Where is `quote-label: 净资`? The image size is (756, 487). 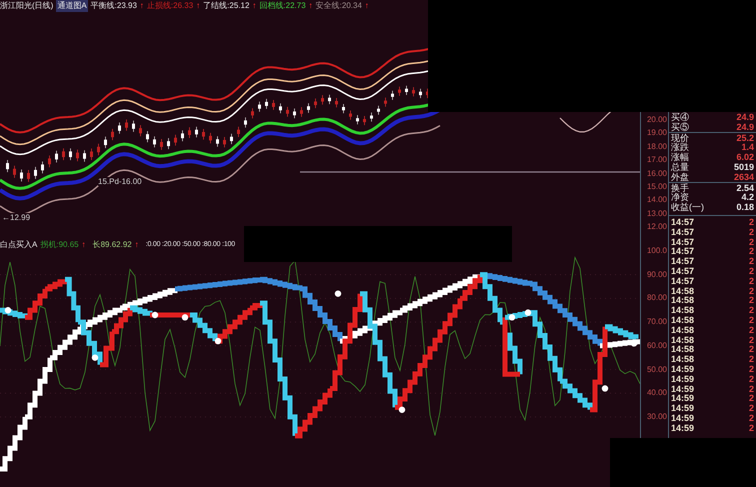 quote-label: 净资 is located at coordinates (680, 197).